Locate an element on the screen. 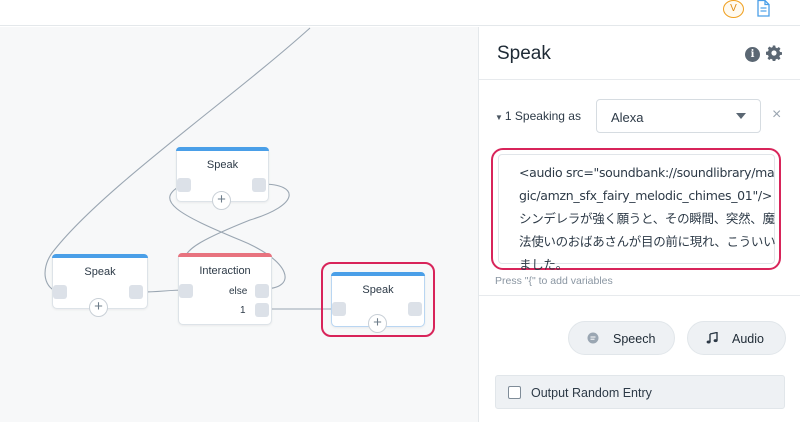 The width and height of the screenshot is (800, 422). info-icon: i is located at coordinates (752, 54).